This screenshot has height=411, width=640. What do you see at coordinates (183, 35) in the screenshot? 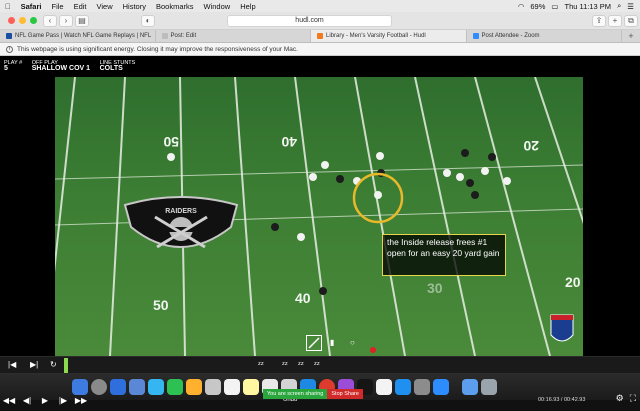
I see `tab-label: Post: Edit` at bounding box center [183, 35].